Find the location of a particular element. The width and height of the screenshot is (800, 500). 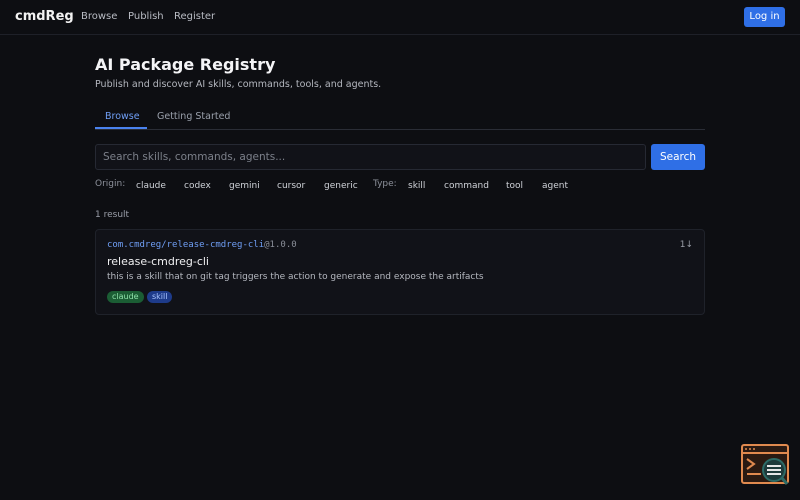

origin-chip-generic: generic is located at coordinates (341, 186).